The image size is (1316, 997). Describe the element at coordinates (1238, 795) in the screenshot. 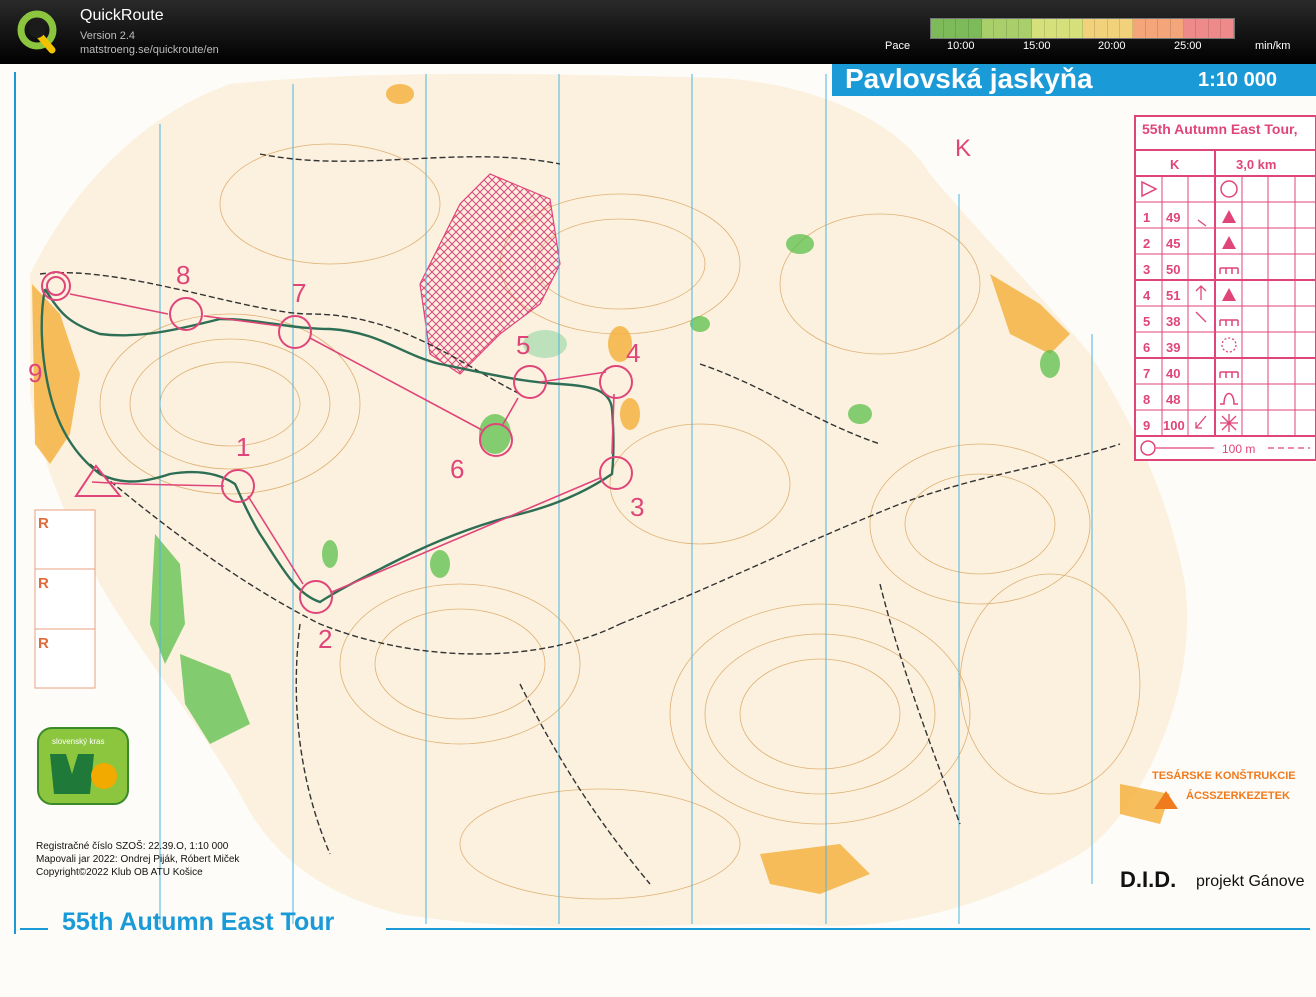

I see `sponsor-line: ÁCSSZERKEZETEK` at that location.